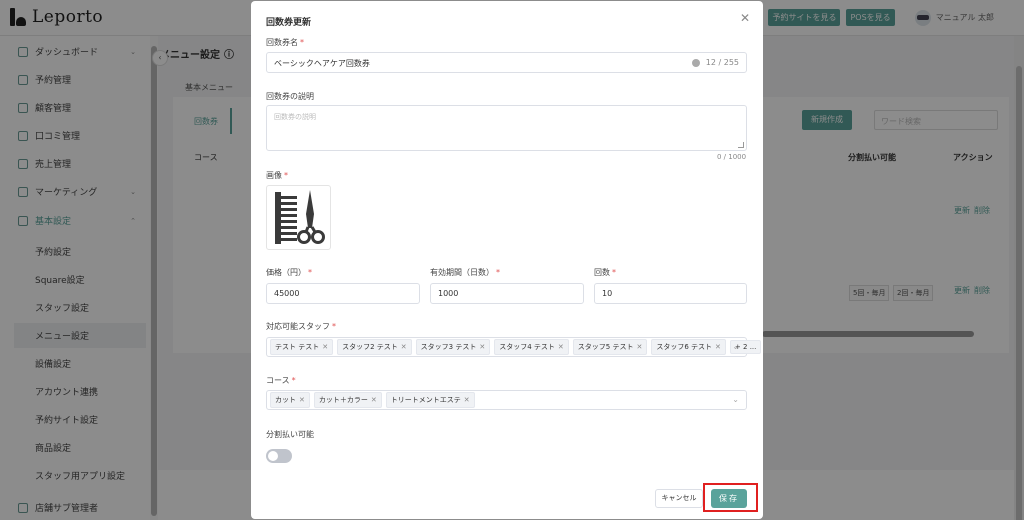 The image size is (1024, 520). What do you see at coordinates (302, 347) in the screenshot?
I see `staff-tag: テスト テスト ✕` at bounding box center [302, 347].